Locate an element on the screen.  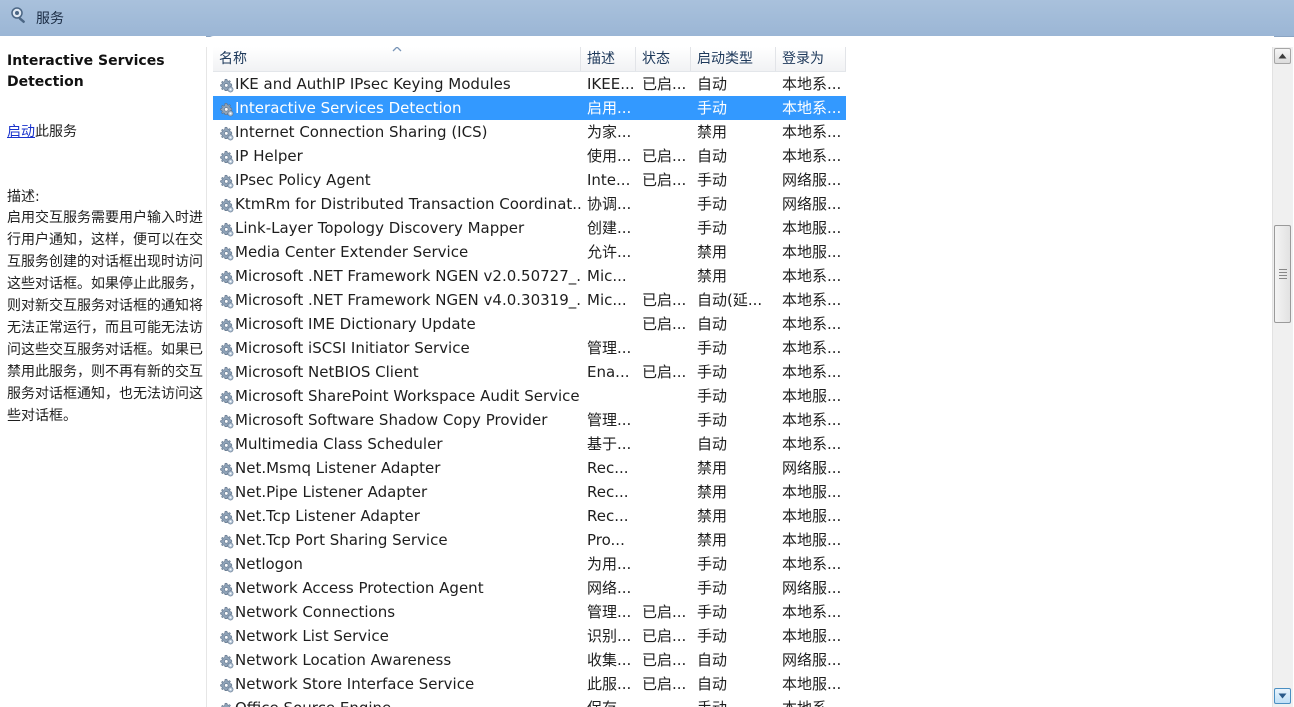
service-name-cell: Interactive Services Detection is located at coordinates (348, 108).